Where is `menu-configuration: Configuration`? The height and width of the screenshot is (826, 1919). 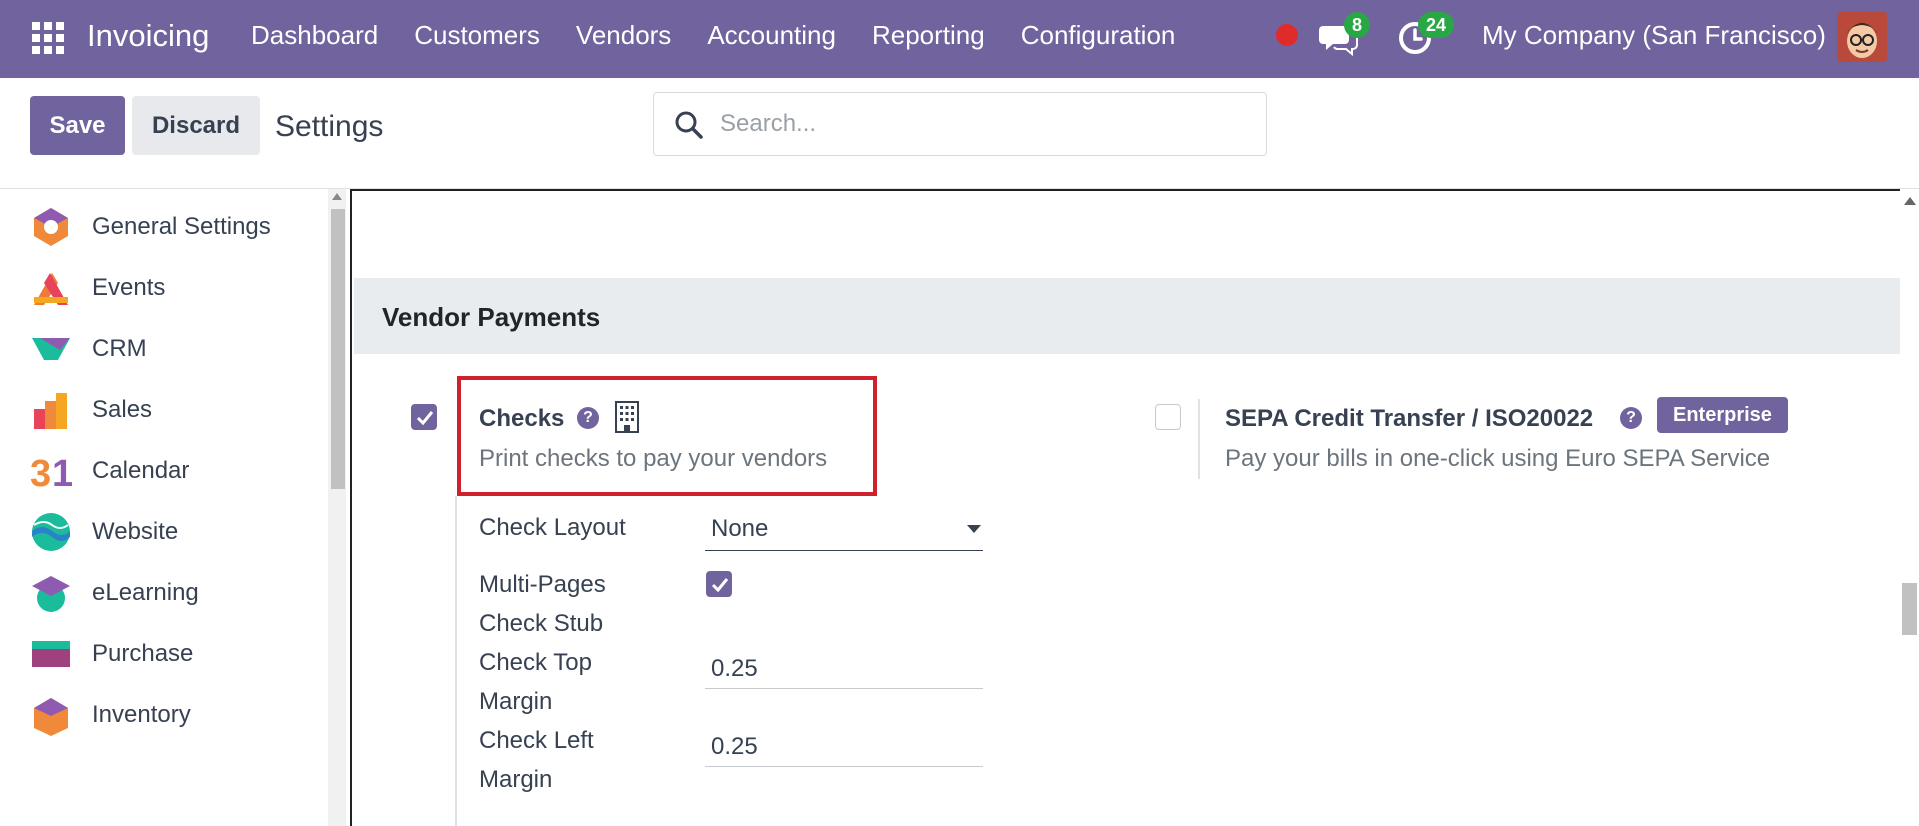 menu-configuration: Configuration is located at coordinates (1098, 35).